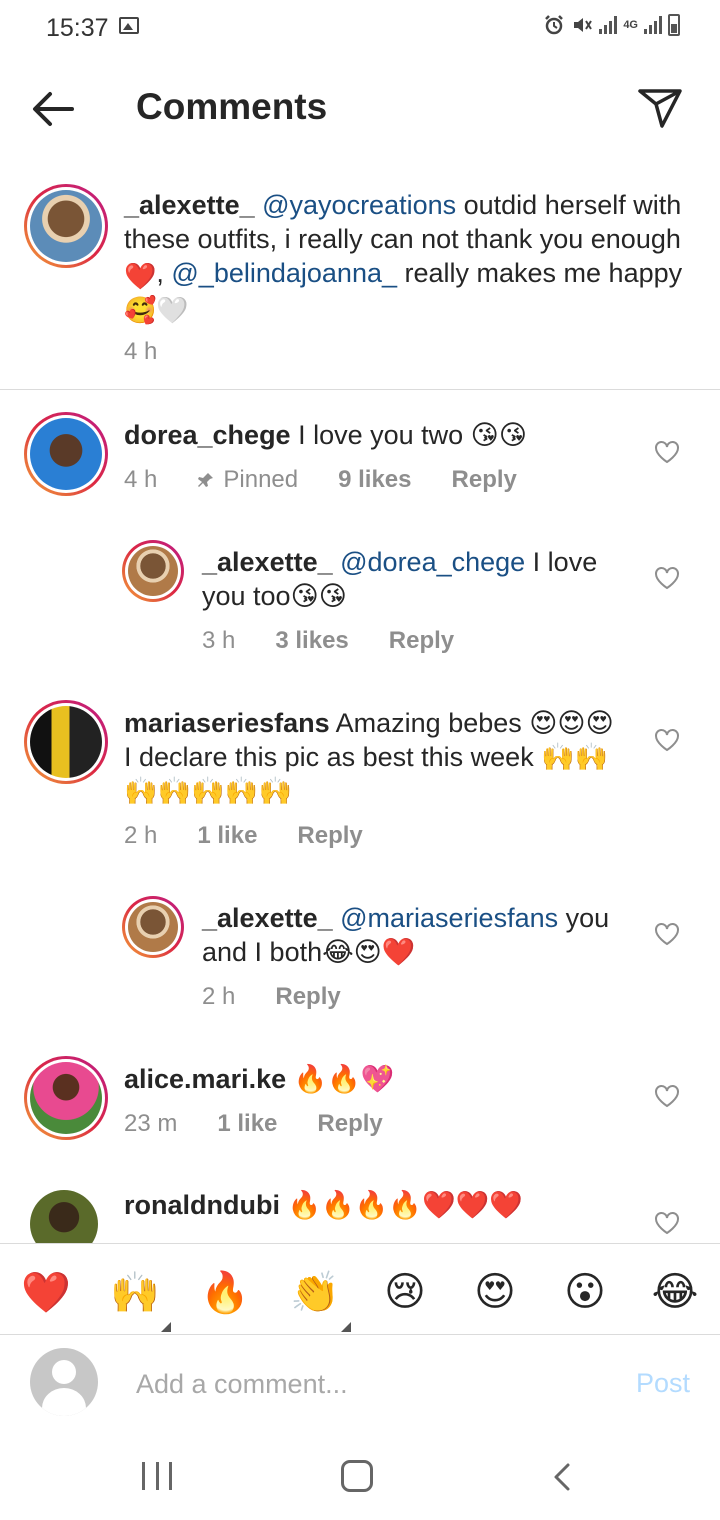 This screenshot has height=1520, width=720. I want to click on comment-mention: @dorea_chege, so click(432, 562).